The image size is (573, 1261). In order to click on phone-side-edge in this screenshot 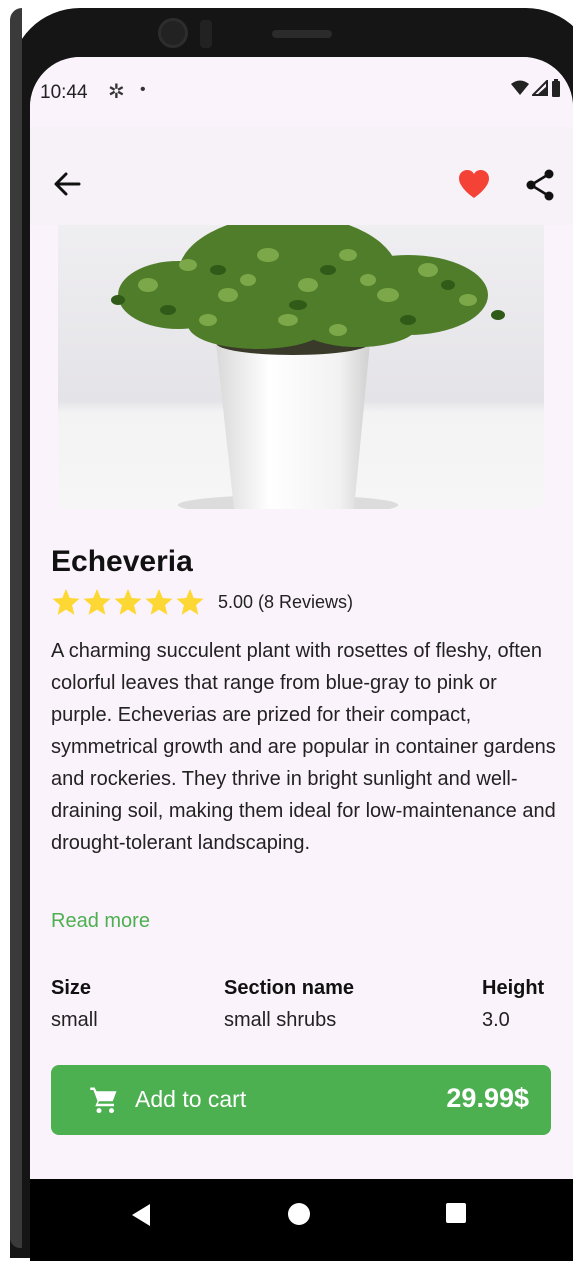, I will do `click(16, 628)`.